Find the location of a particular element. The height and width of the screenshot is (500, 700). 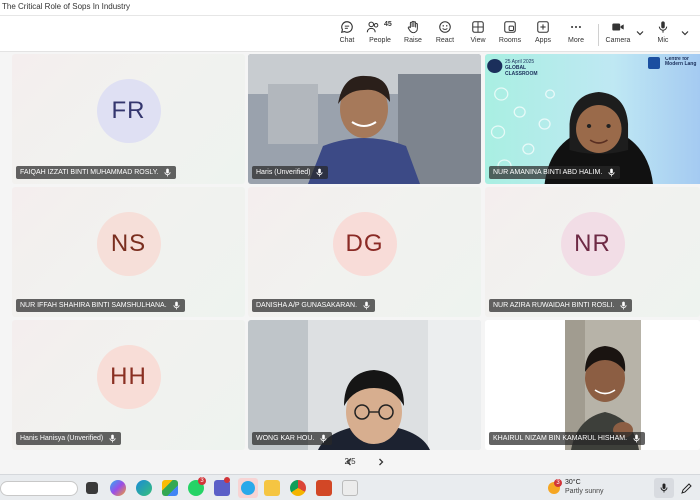

slide-title: GLOBAL CLASSROOM is located at coordinates (521, 71).